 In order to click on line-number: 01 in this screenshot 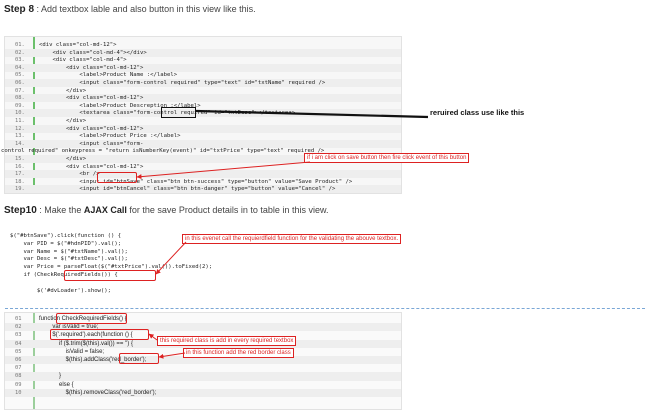, I will do `click(18, 319)`.